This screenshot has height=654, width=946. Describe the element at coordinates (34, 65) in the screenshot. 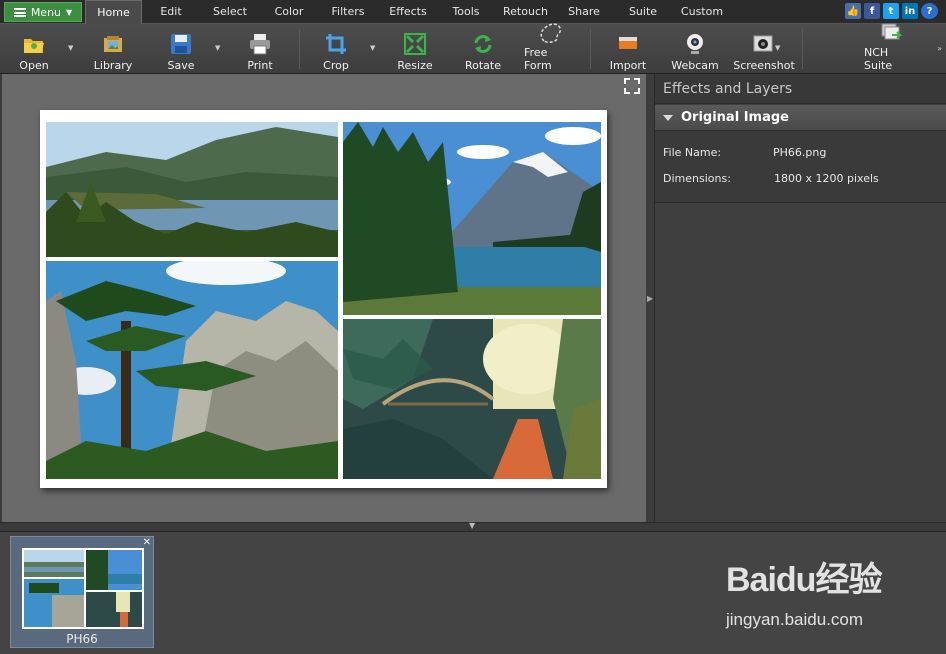

I see `open-label: Open` at that location.